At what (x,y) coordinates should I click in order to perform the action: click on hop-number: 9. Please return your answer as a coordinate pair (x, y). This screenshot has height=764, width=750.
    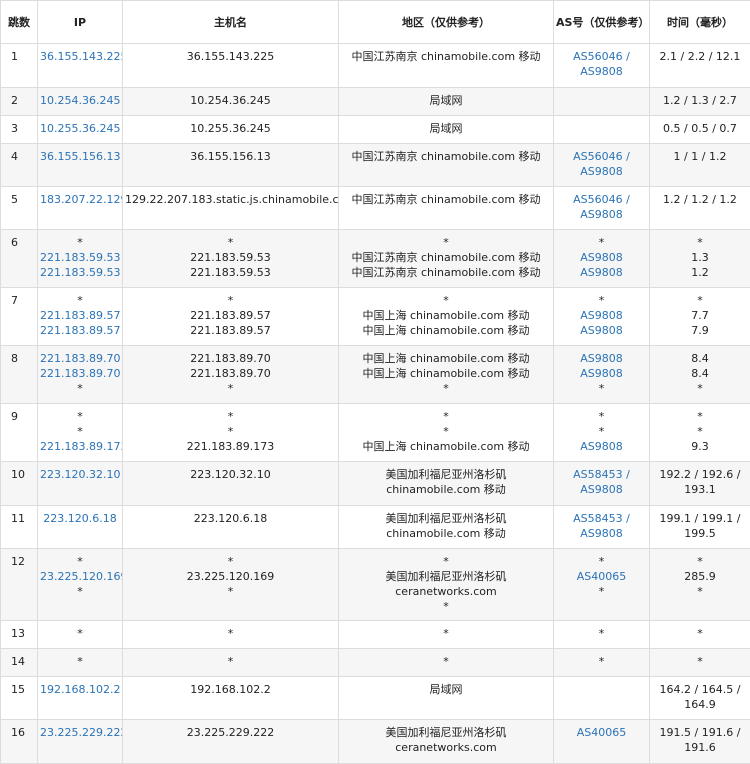
    Looking at the image, I should click on (19, 432).